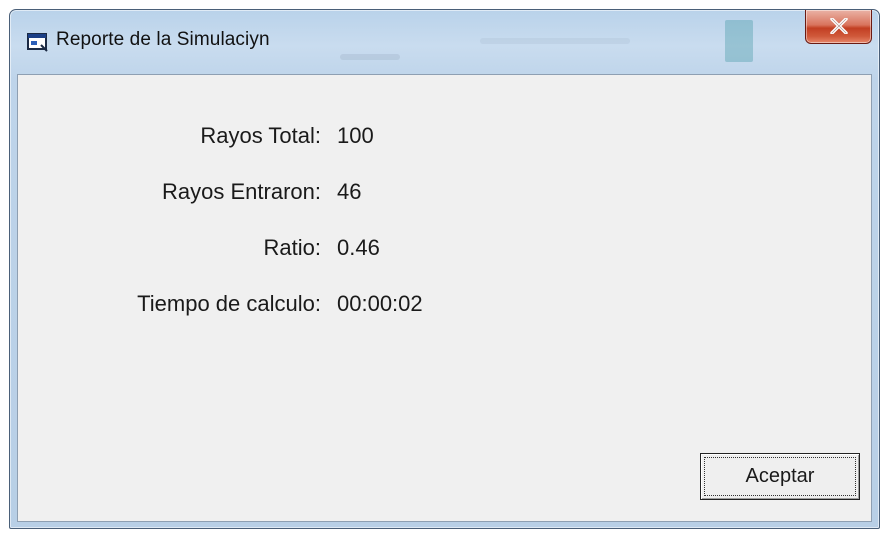  What do you see at coordinates (292, 247) in the screenshot?
I see `report-label: Ratio:` at bounding box center [292, 247].